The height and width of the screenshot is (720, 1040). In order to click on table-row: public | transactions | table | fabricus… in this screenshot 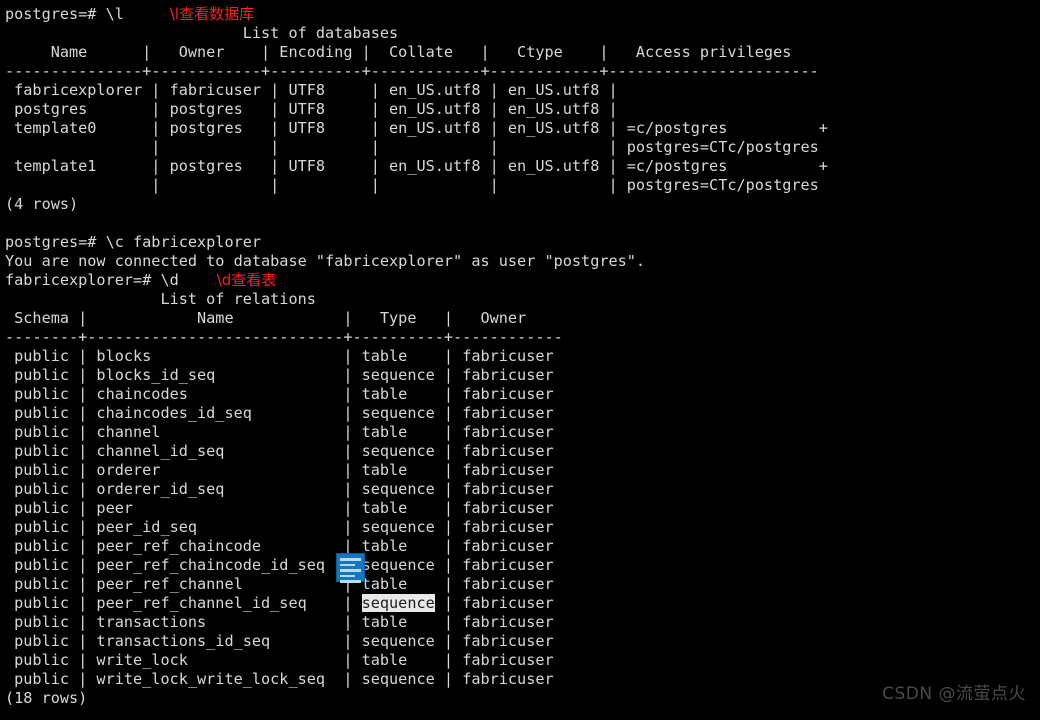, I will do `click(522, 622)`.